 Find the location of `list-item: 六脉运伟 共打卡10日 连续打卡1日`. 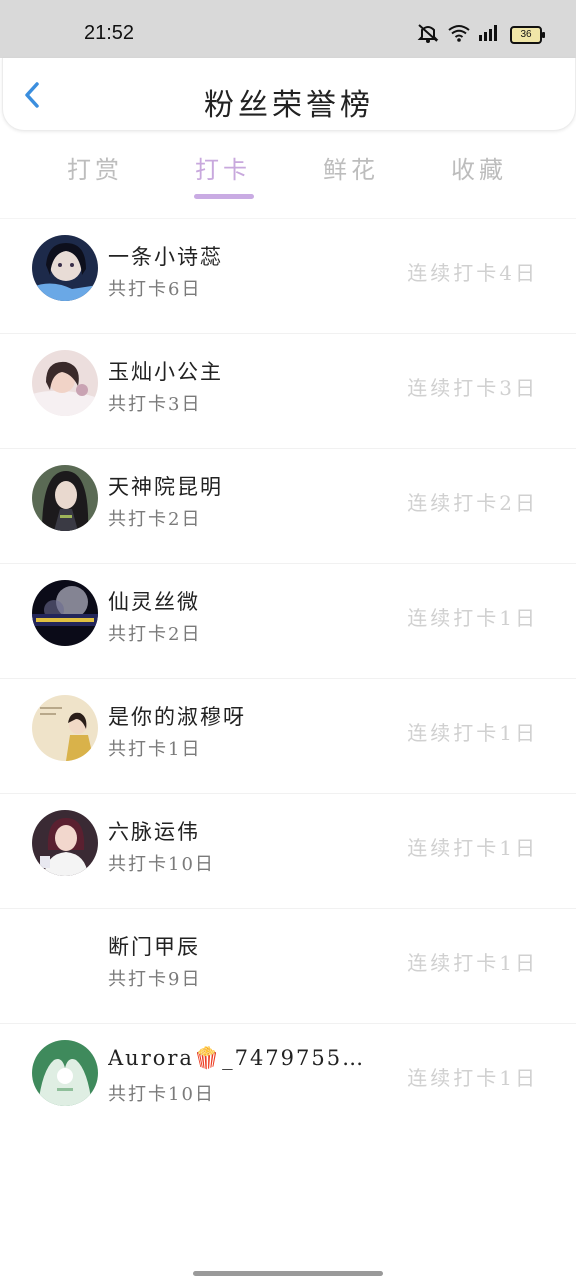

list-item: 六脉运伟 共打卡10日 连续打卡1日 is located at coordinates (288, 850).